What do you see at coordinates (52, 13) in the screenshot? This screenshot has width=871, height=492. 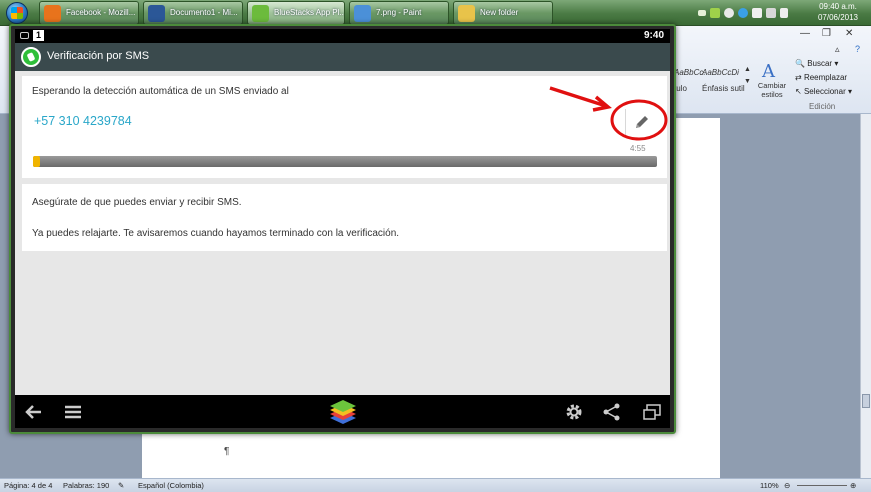 I see `firefox-icon` at bounding box center [52, 13].